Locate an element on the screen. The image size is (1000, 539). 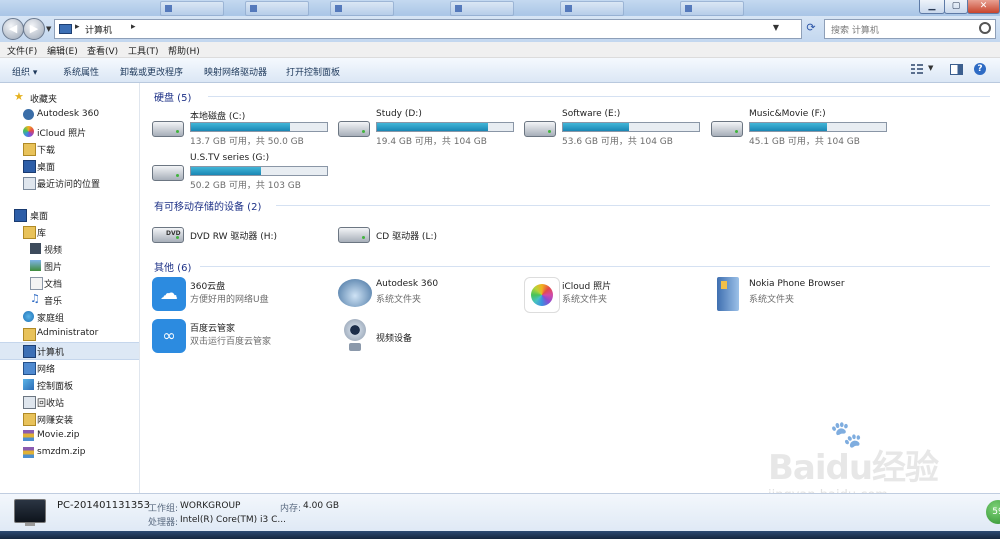
memory-value: 4.00 GB is located at coordinates (321, 506).